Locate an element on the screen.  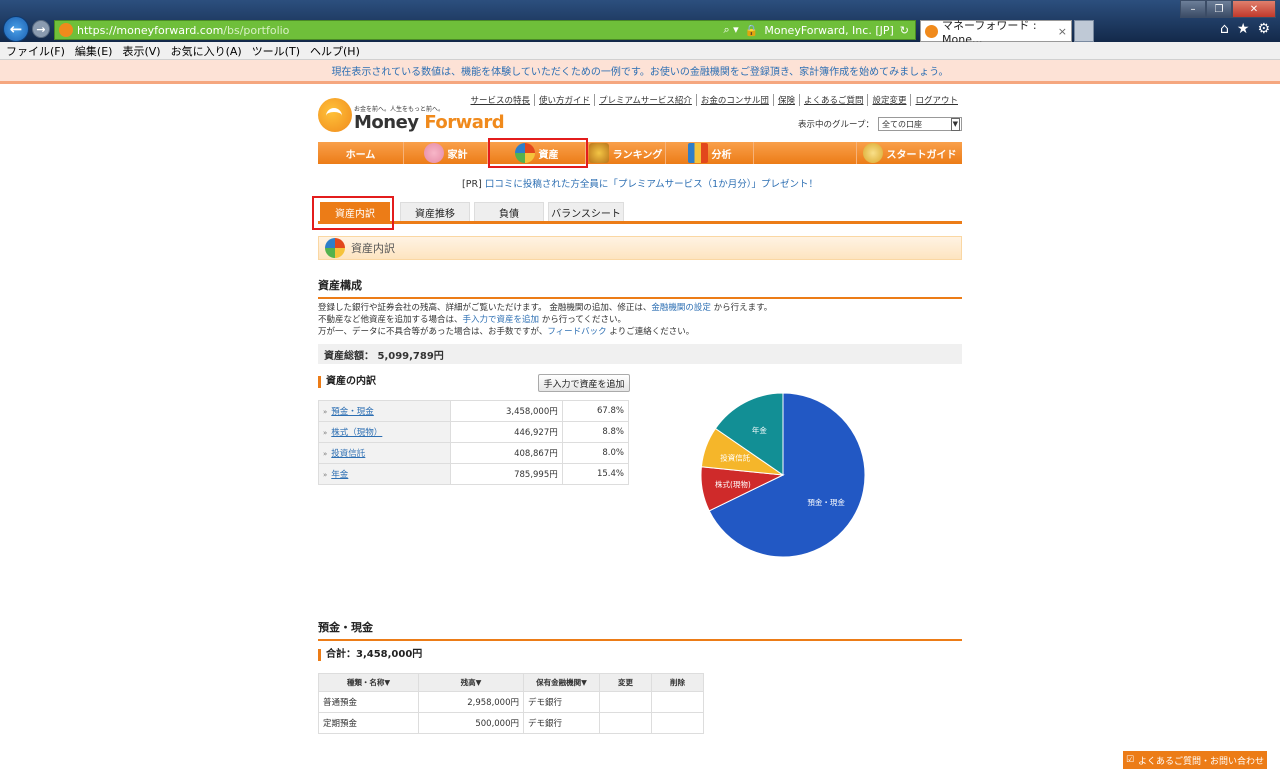
new-tab-button is located at coordinates (1084, 31).